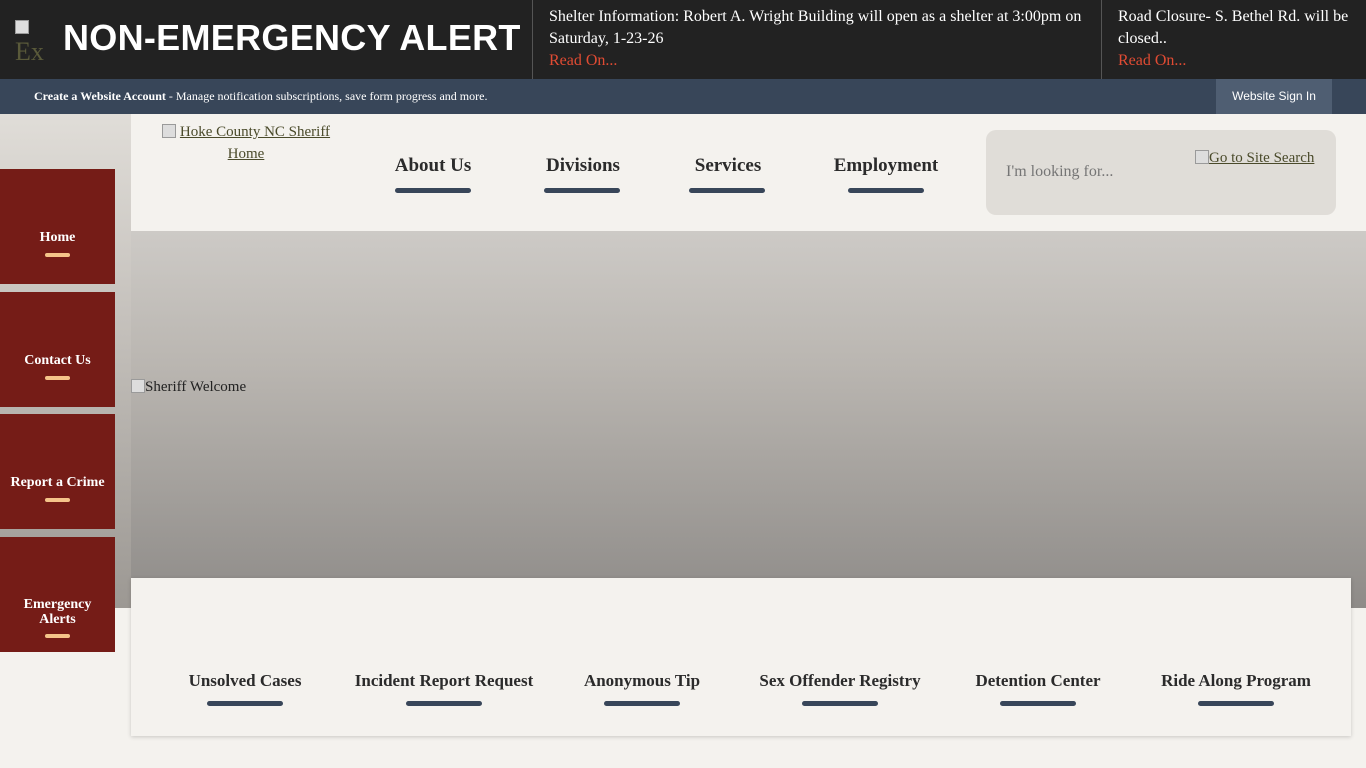 This screenshot has height=768, width=1366. What do you see at coordinates (57, 471) in the screenshot?
I see `side-button-report-a-crime: Report a Crime` at bounding box center [57, 471].